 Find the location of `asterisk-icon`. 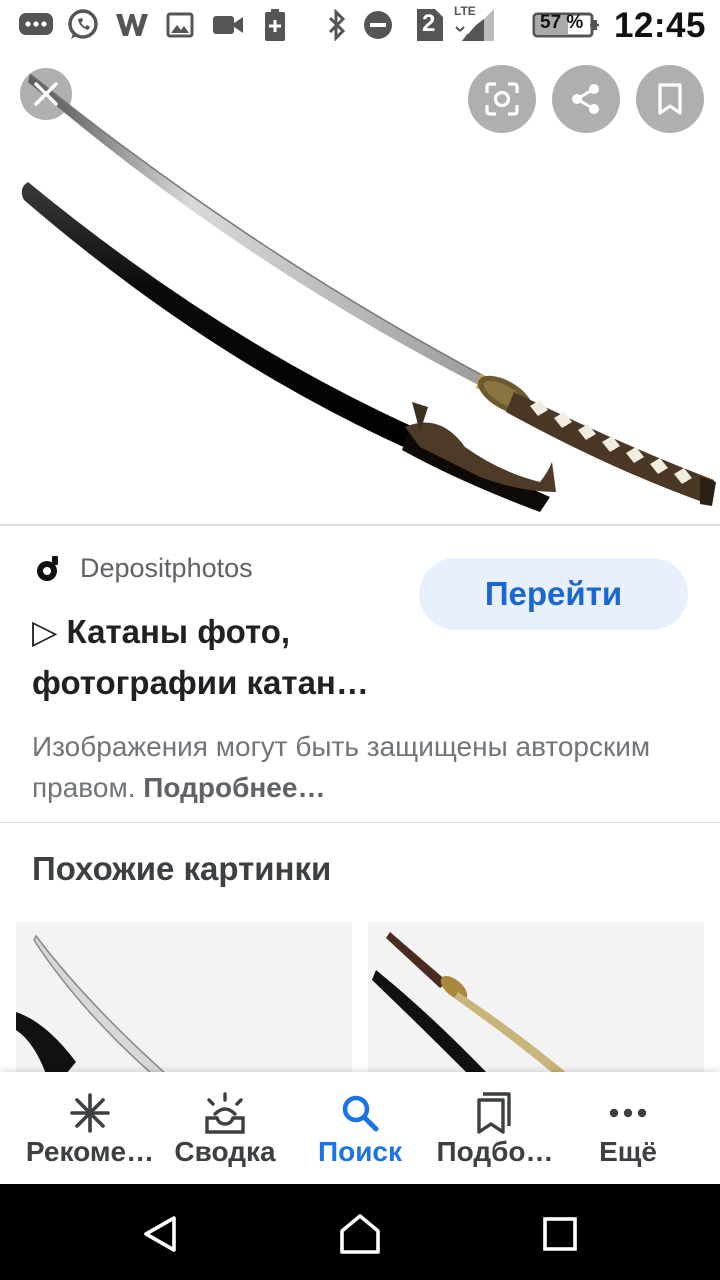

asterisk-icon is located at coordinates (90, 1113).